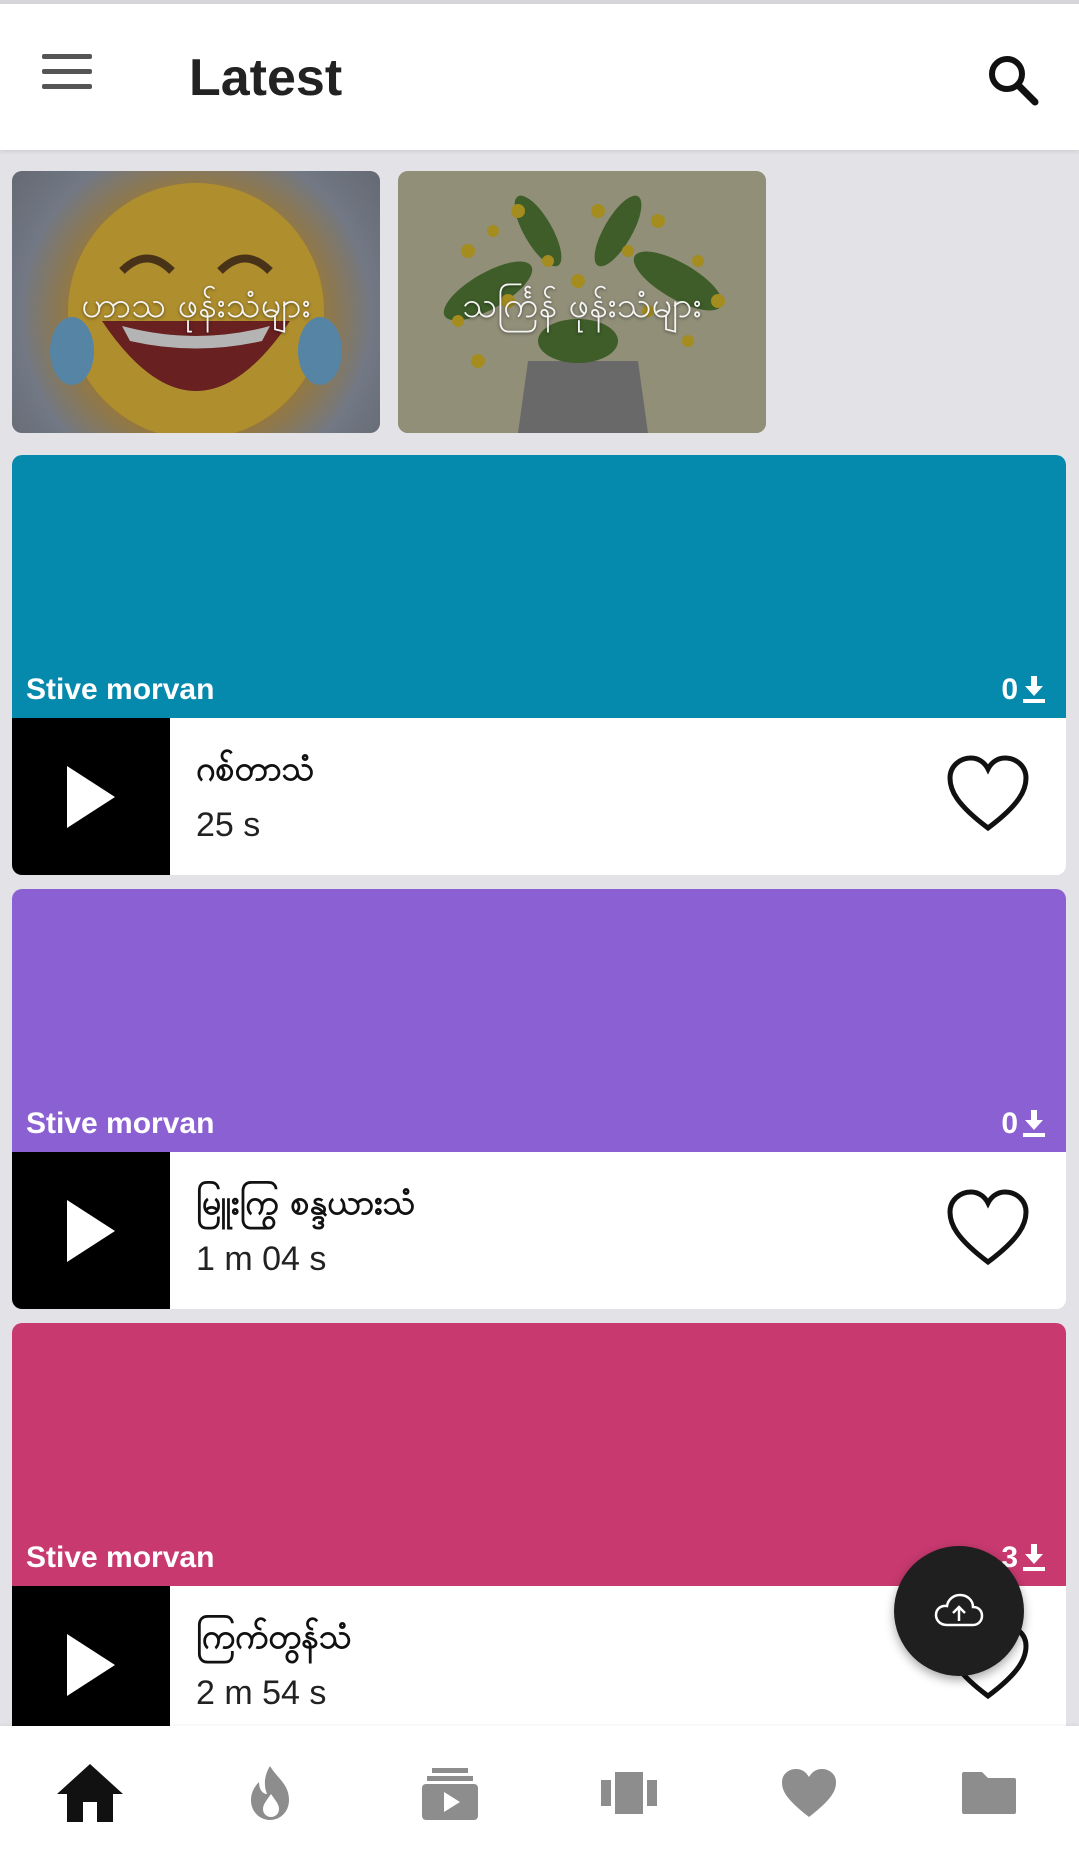 This screenshot has height=1860, width=1079. I want to click on nav-categories, so click(629, 1793).